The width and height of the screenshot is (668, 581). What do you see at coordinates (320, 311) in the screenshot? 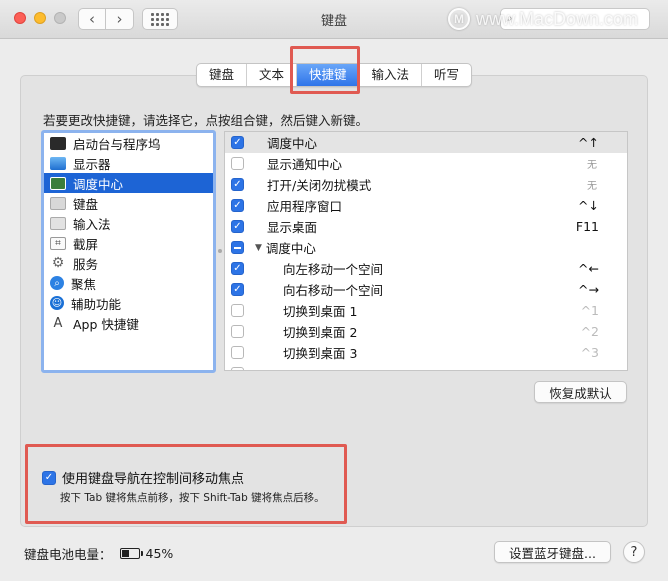
I see `shortcut-label: 切换到桌面 1` at bounding box center [320, 311].